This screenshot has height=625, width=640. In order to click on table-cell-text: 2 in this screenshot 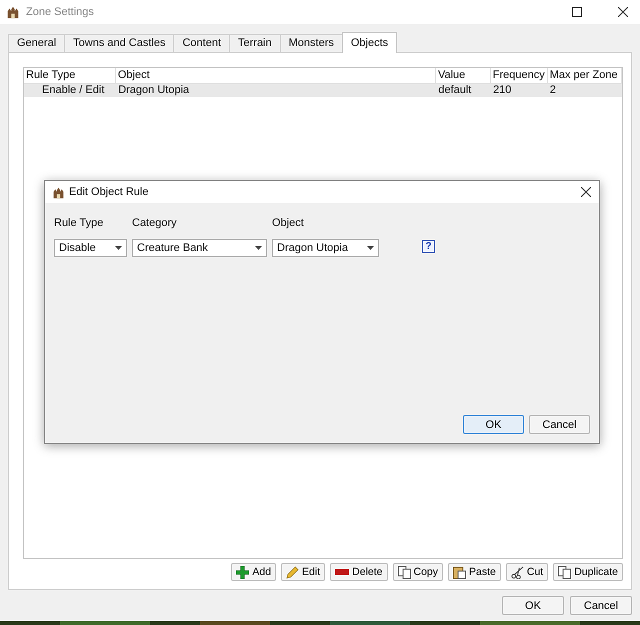, I will do `click(552, 90)`.